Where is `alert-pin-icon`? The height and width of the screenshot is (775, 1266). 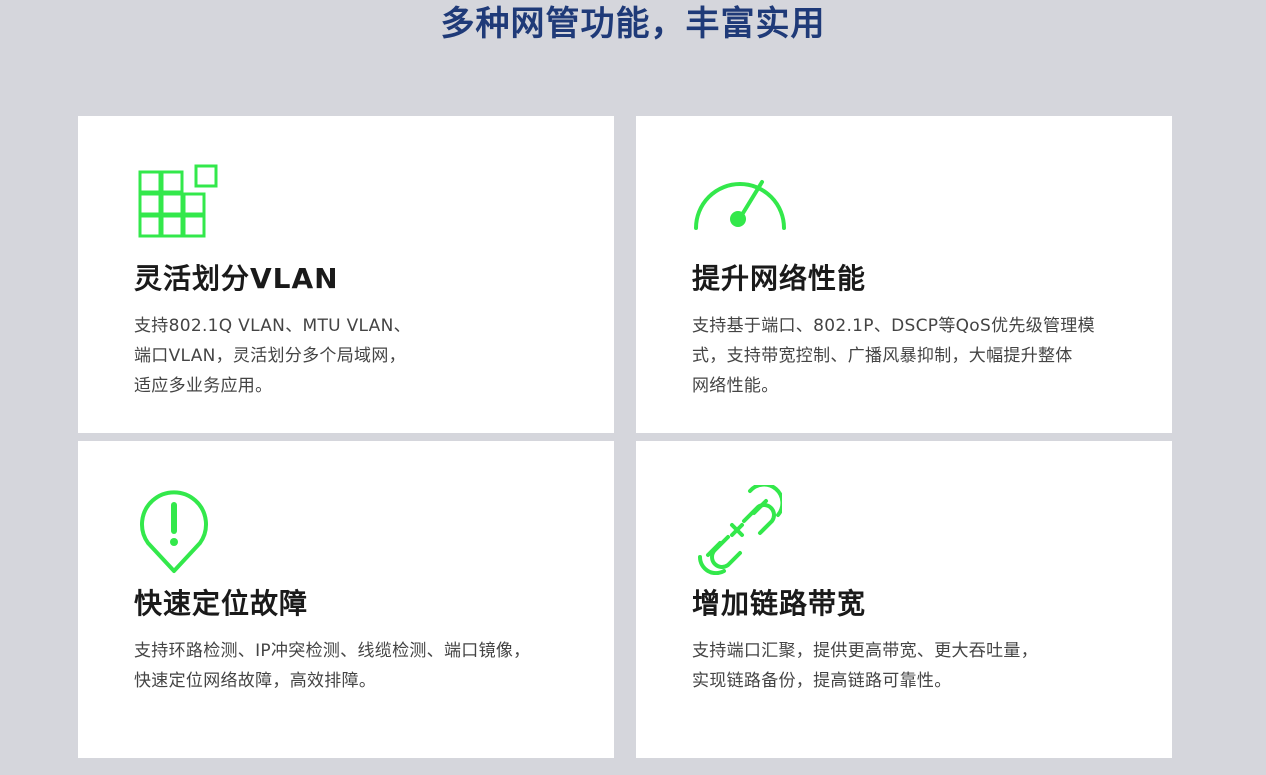 alert-pin-icon is located at coordinates (179, 530).